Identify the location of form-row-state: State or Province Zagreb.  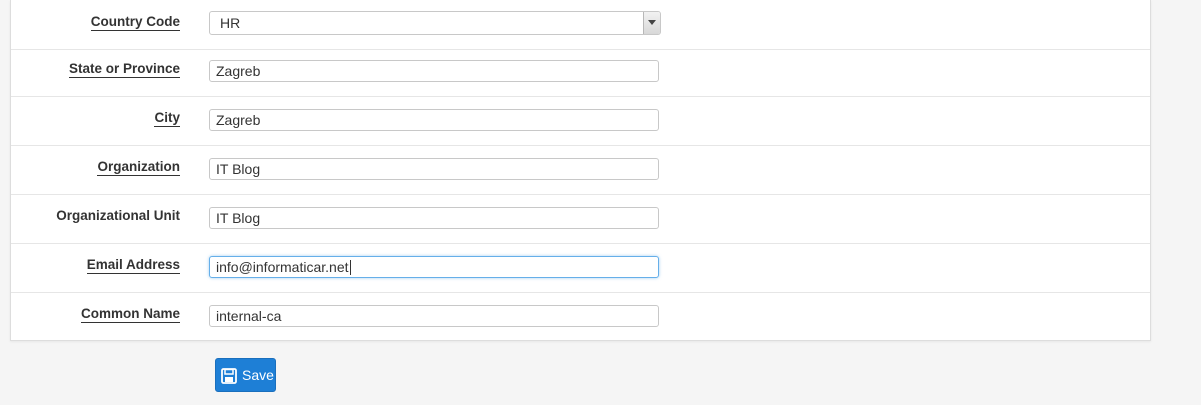
(580, 72).